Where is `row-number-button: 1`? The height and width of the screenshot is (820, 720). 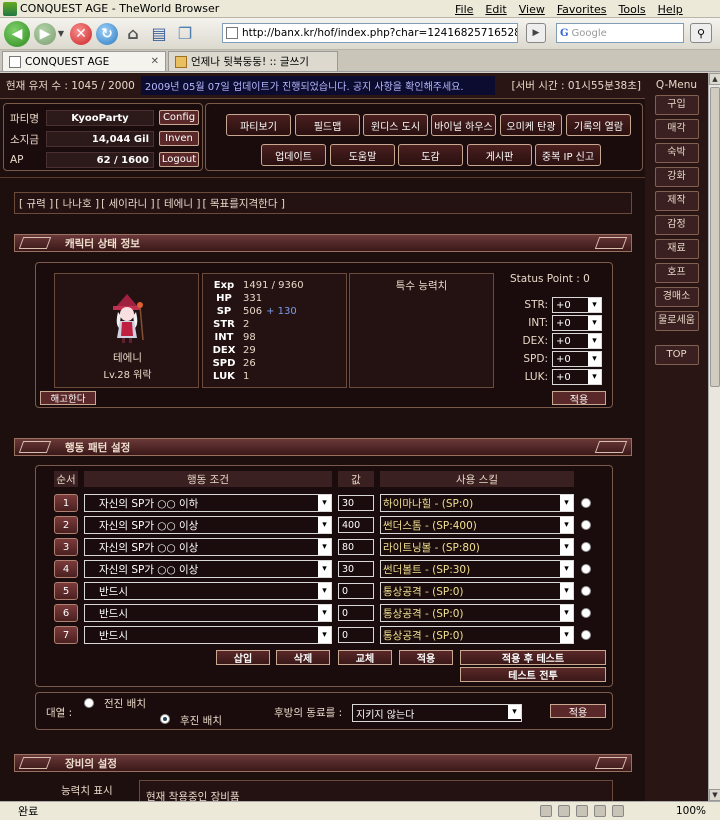 row-number-button: 1 is located at coordinates (66, 503).